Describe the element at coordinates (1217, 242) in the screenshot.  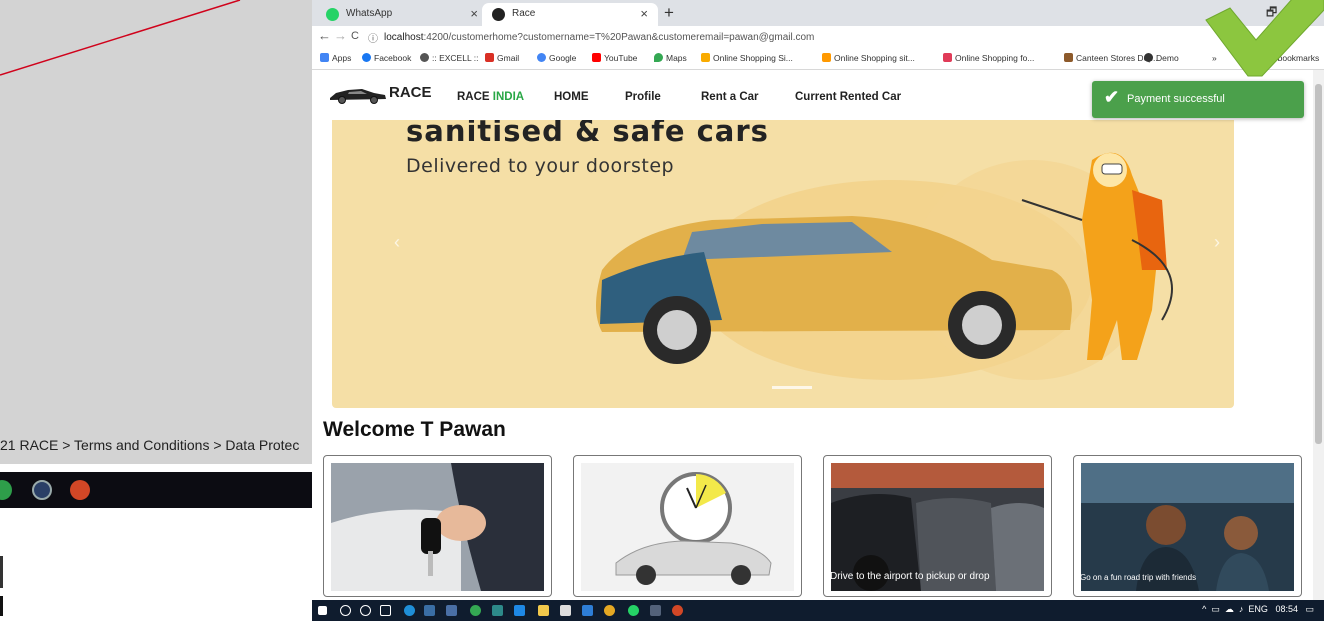
I see `carousel-next-icon: ›` at that location.